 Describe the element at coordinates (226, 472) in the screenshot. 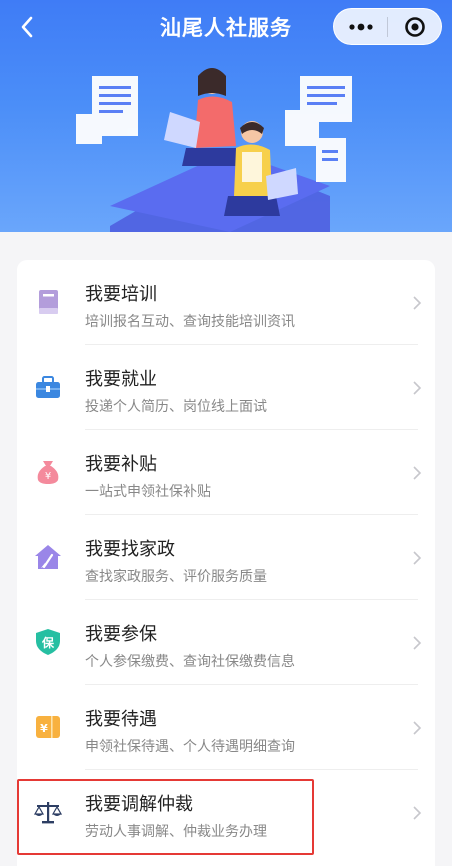

I see `service-item-subsidy: ¥ 我要补贴 一站式申领社保补贴` at that location.